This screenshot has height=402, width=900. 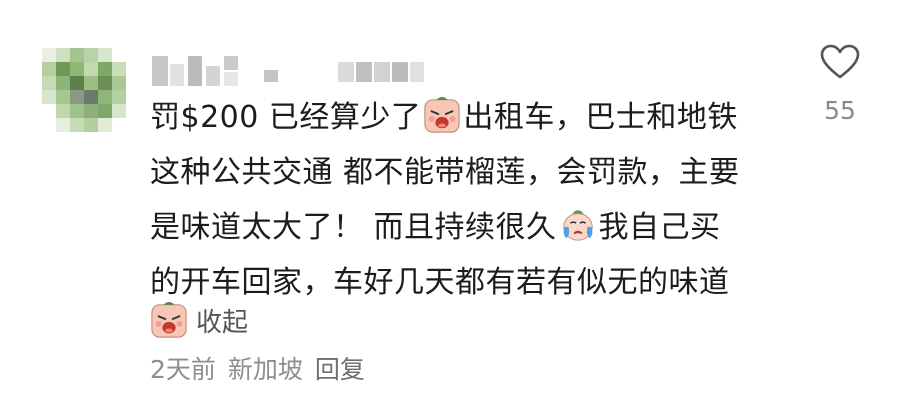 I want to click on comment-segment: 这种公共交通 都不能带榴莲，会罚款，主要, so click(x=445, y=172).